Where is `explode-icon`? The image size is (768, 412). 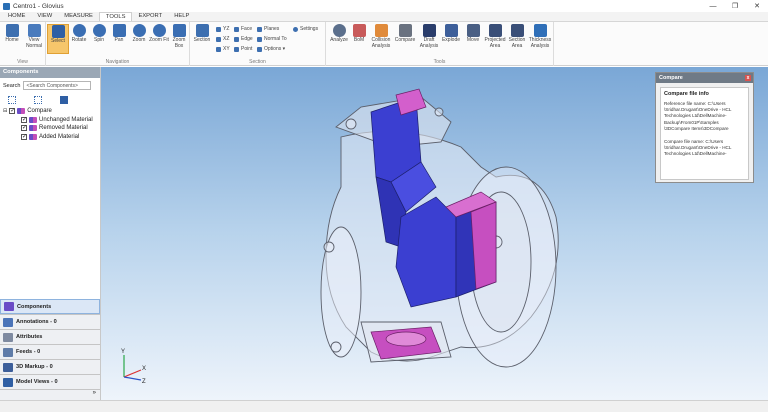 explode-icon is located at coordinates (451, 30).